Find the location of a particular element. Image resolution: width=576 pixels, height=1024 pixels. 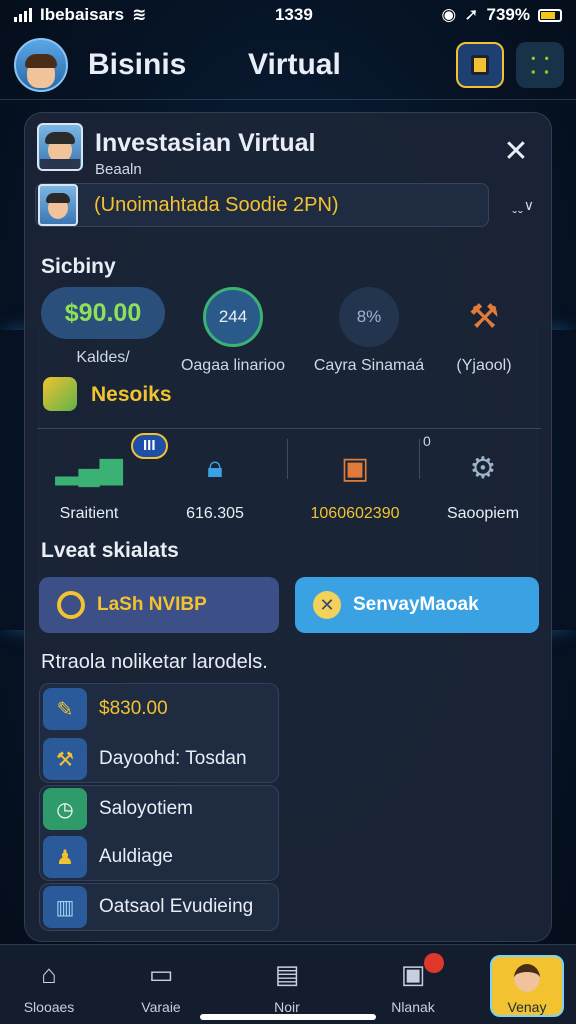

carrier-name: Ibebaisars is located at coordinates (82, 14).